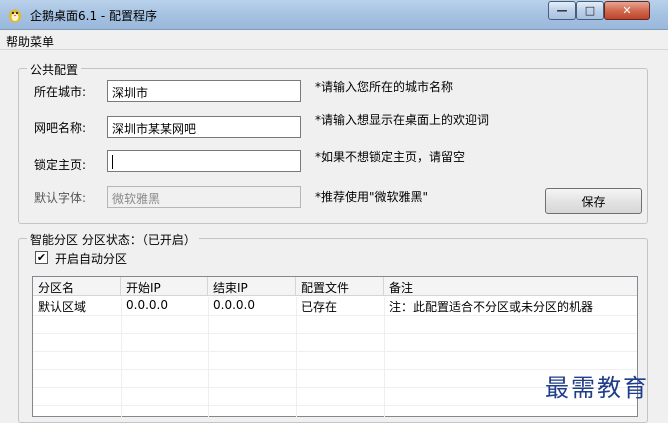 The width and height of the screenshot is (668, 423). What do you see at coordinates (372, 197) in the screenshot?
I see `font-hint: *推荐使用"微软雅黑"` at bounding box center [372, 197].